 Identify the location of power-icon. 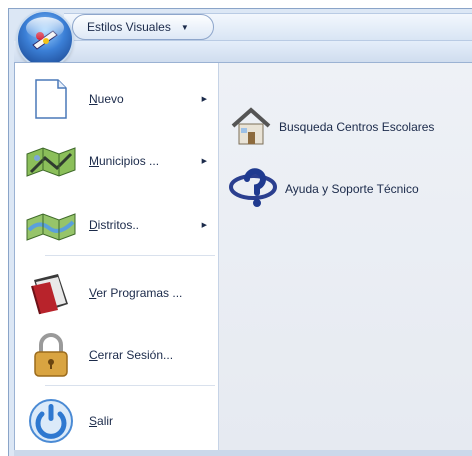
(51, 421).